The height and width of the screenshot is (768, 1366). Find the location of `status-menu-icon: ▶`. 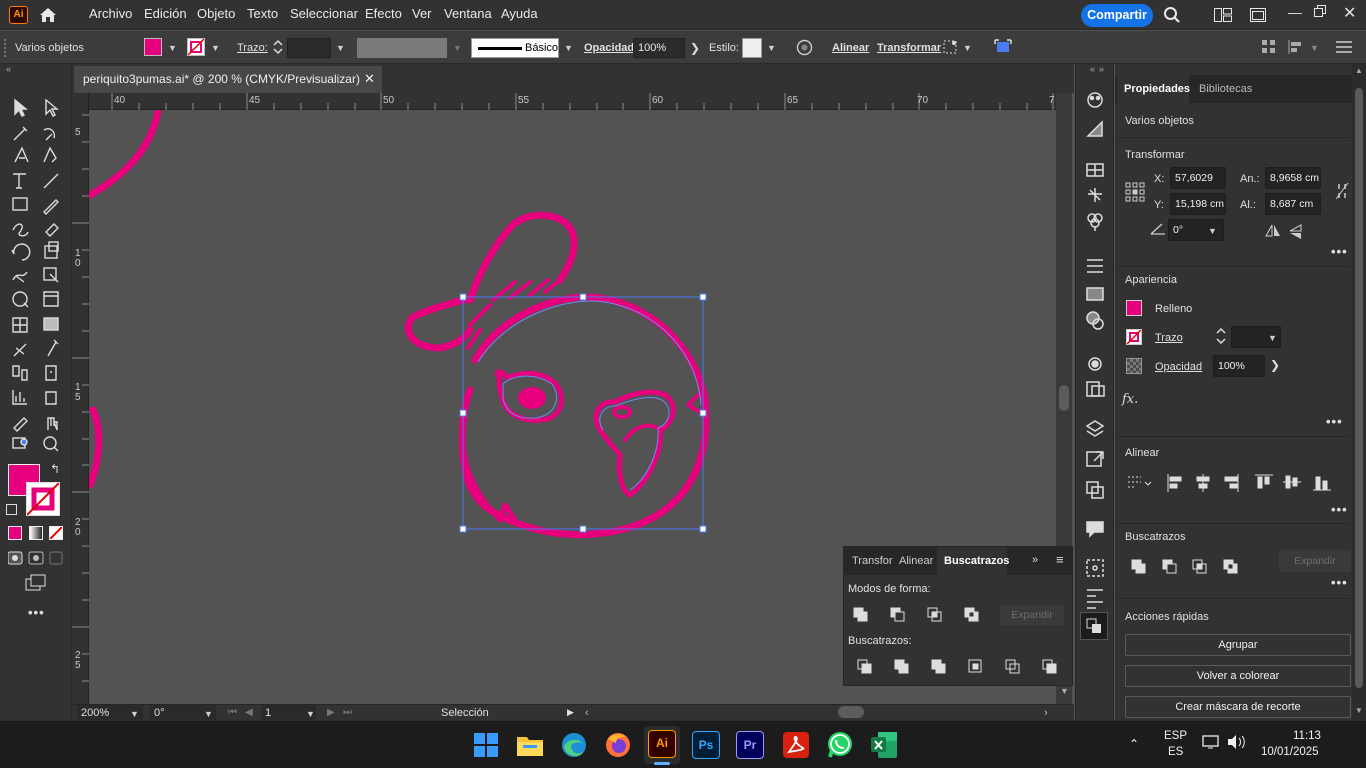

status-menu-icon: ▶ is located at coordinates (570, 712).